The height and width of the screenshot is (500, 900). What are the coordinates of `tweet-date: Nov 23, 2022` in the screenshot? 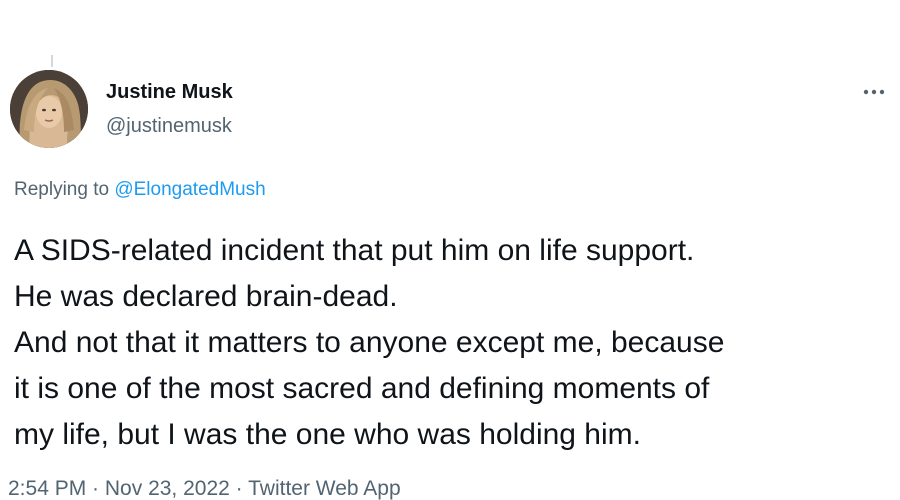 It's located at (167, 488).